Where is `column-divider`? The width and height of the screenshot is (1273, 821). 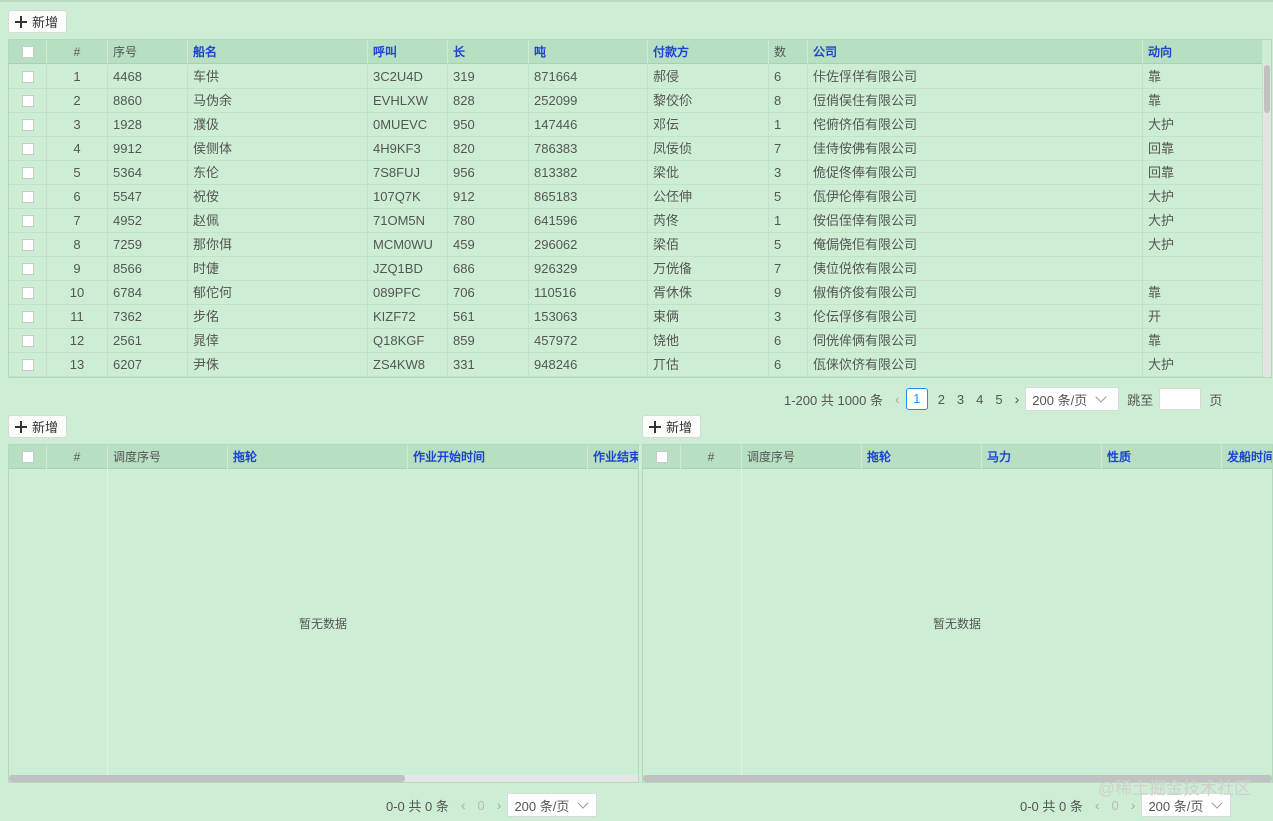 column-divider is located at coordinates (741, 622).